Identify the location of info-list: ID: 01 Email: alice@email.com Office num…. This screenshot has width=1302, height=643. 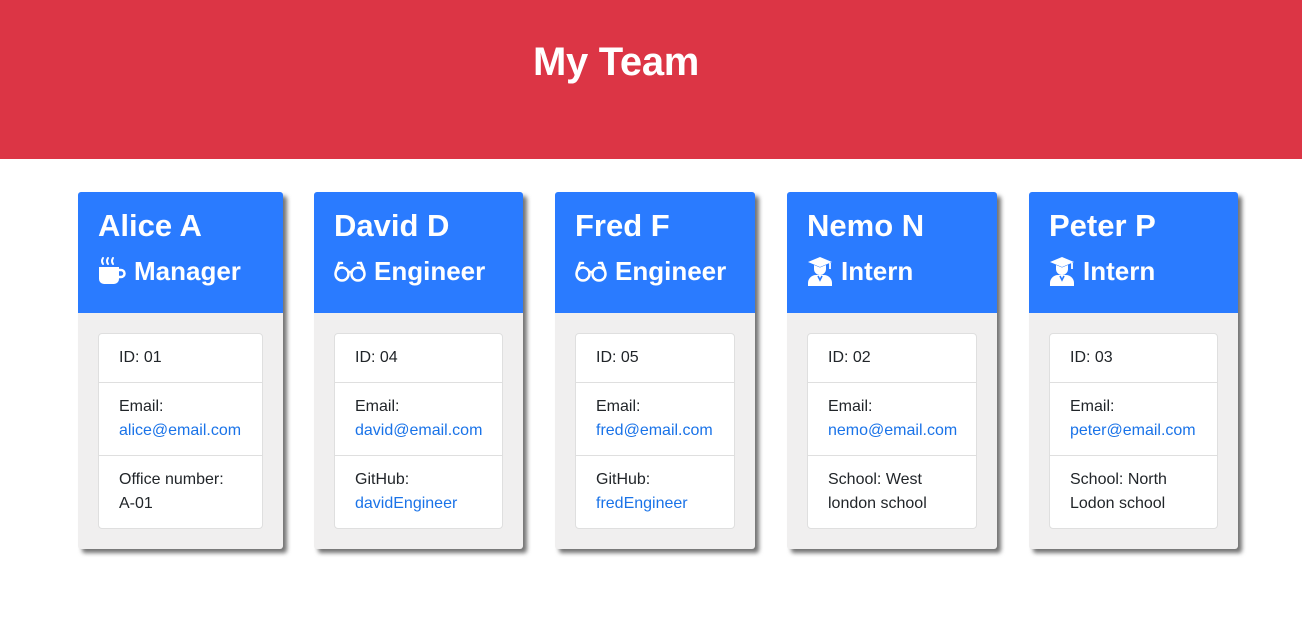
(180, 431).